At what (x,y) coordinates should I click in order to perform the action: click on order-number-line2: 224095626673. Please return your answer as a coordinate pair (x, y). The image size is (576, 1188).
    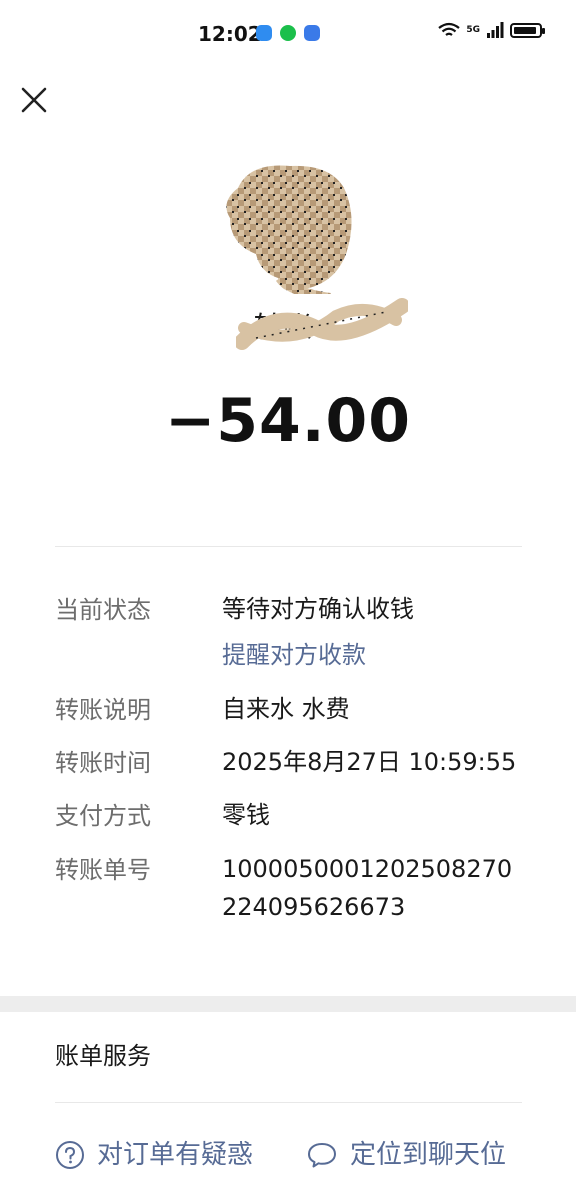
    Looking at the image, I should click on (314, 907).